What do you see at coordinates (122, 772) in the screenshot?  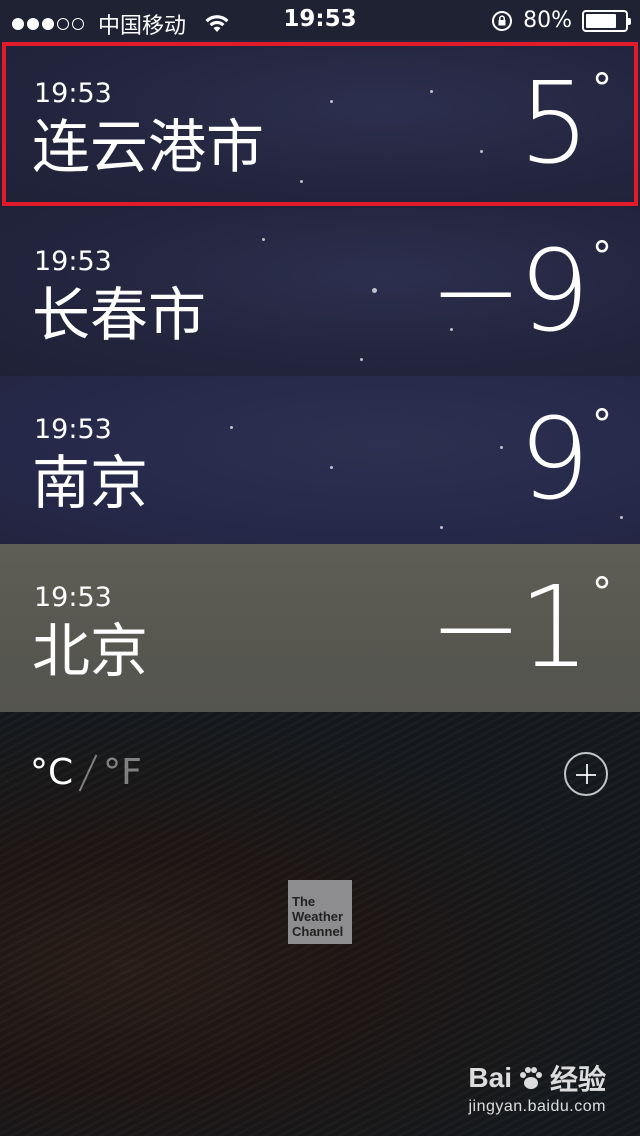 I see `fahrenheit-option: °F` at bounding box center [122, 772].